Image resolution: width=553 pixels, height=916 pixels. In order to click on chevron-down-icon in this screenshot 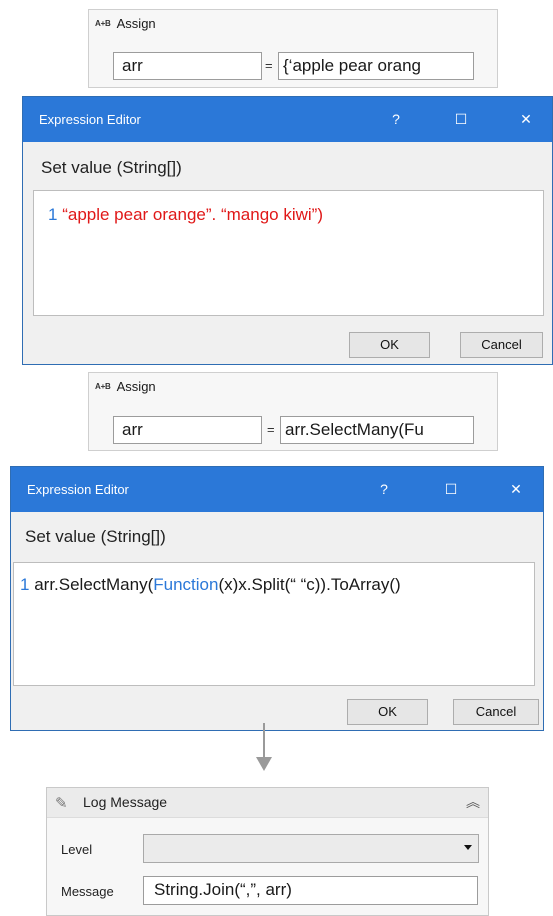, I will do `click(468, 847)`.